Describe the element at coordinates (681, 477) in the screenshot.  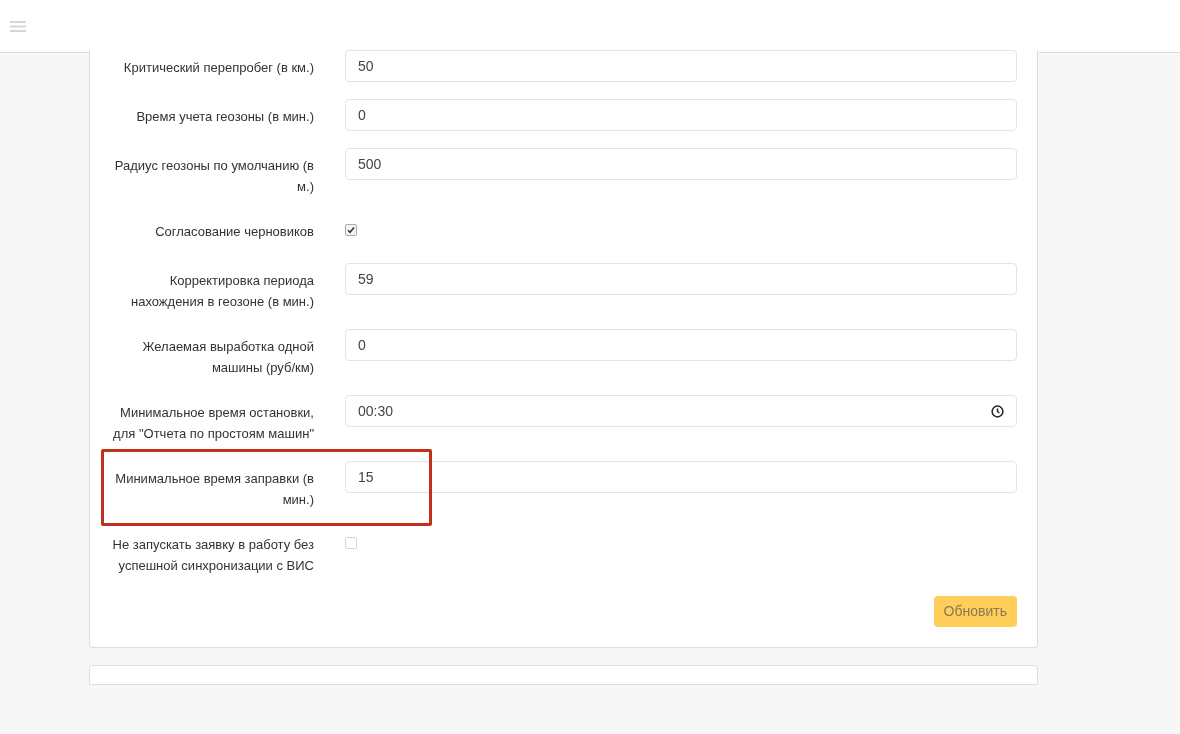
I see `input-field: 15` at that location.